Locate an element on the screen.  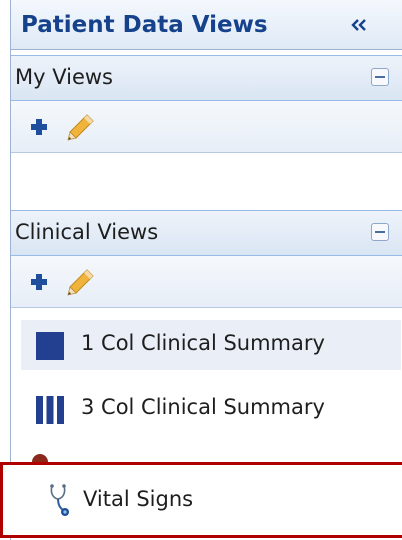
three-column-layout-icon is located at coordinates (50, 410).